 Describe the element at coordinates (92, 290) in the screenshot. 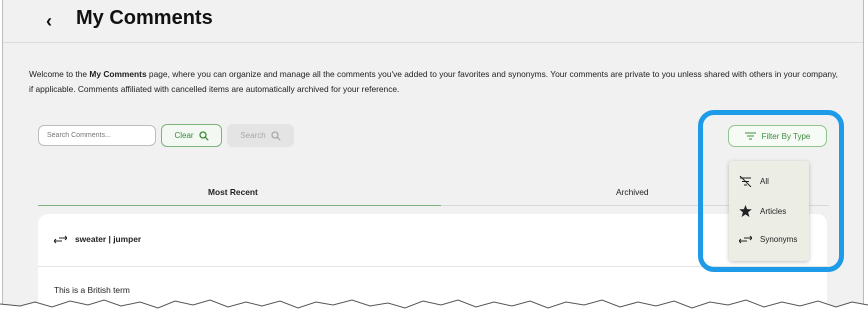

I see `comment-text: This is a British term` at that location.